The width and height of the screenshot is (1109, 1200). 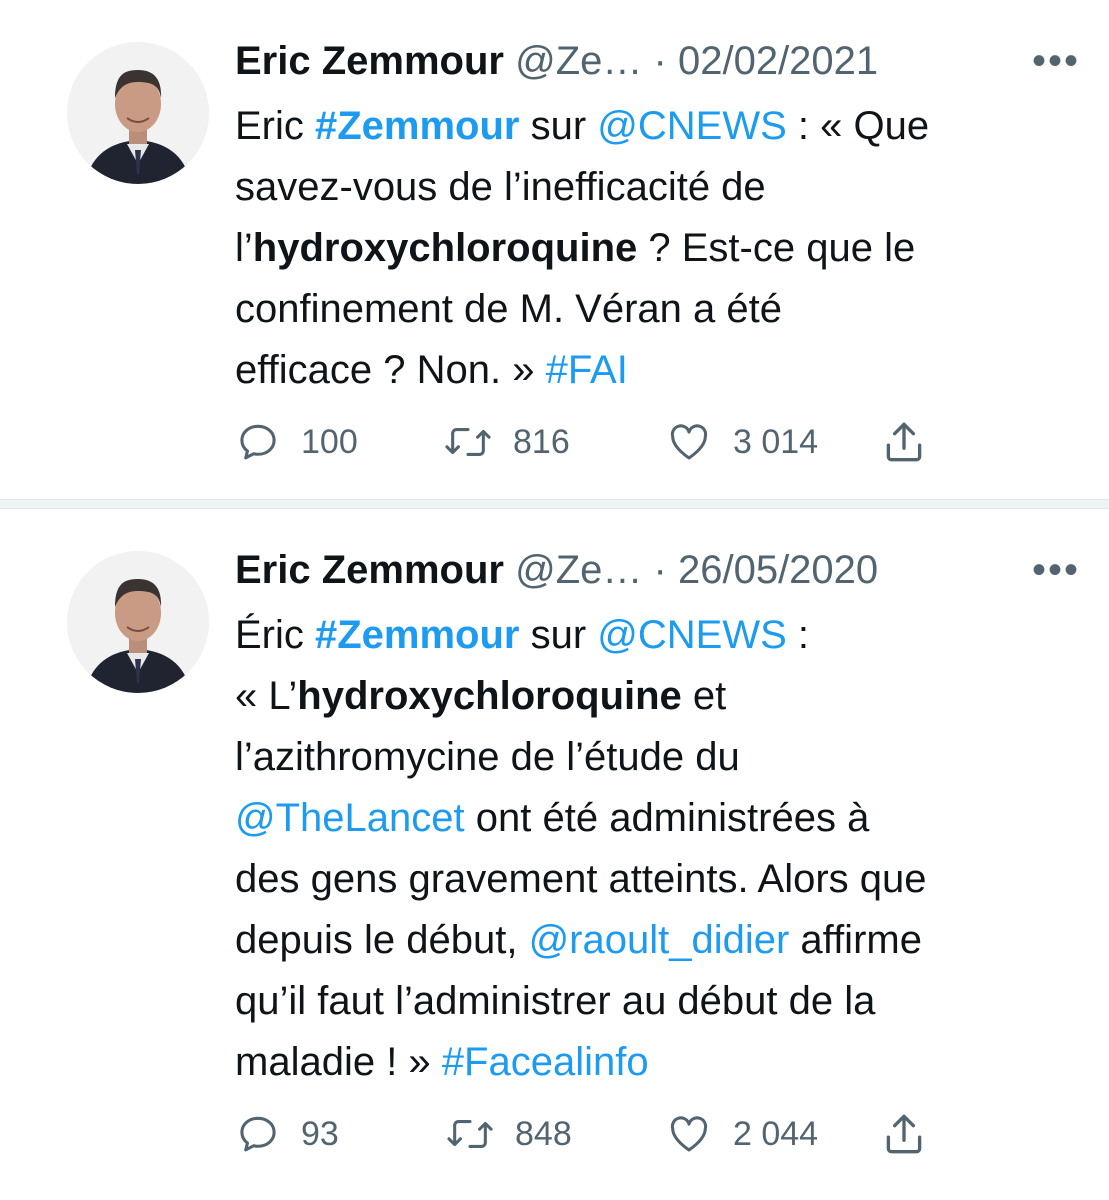 What do you see at coordinates (778, 61) in the screenshot?
I see `tweet-date: 02/02/2021` at bounding box center [778, 61].